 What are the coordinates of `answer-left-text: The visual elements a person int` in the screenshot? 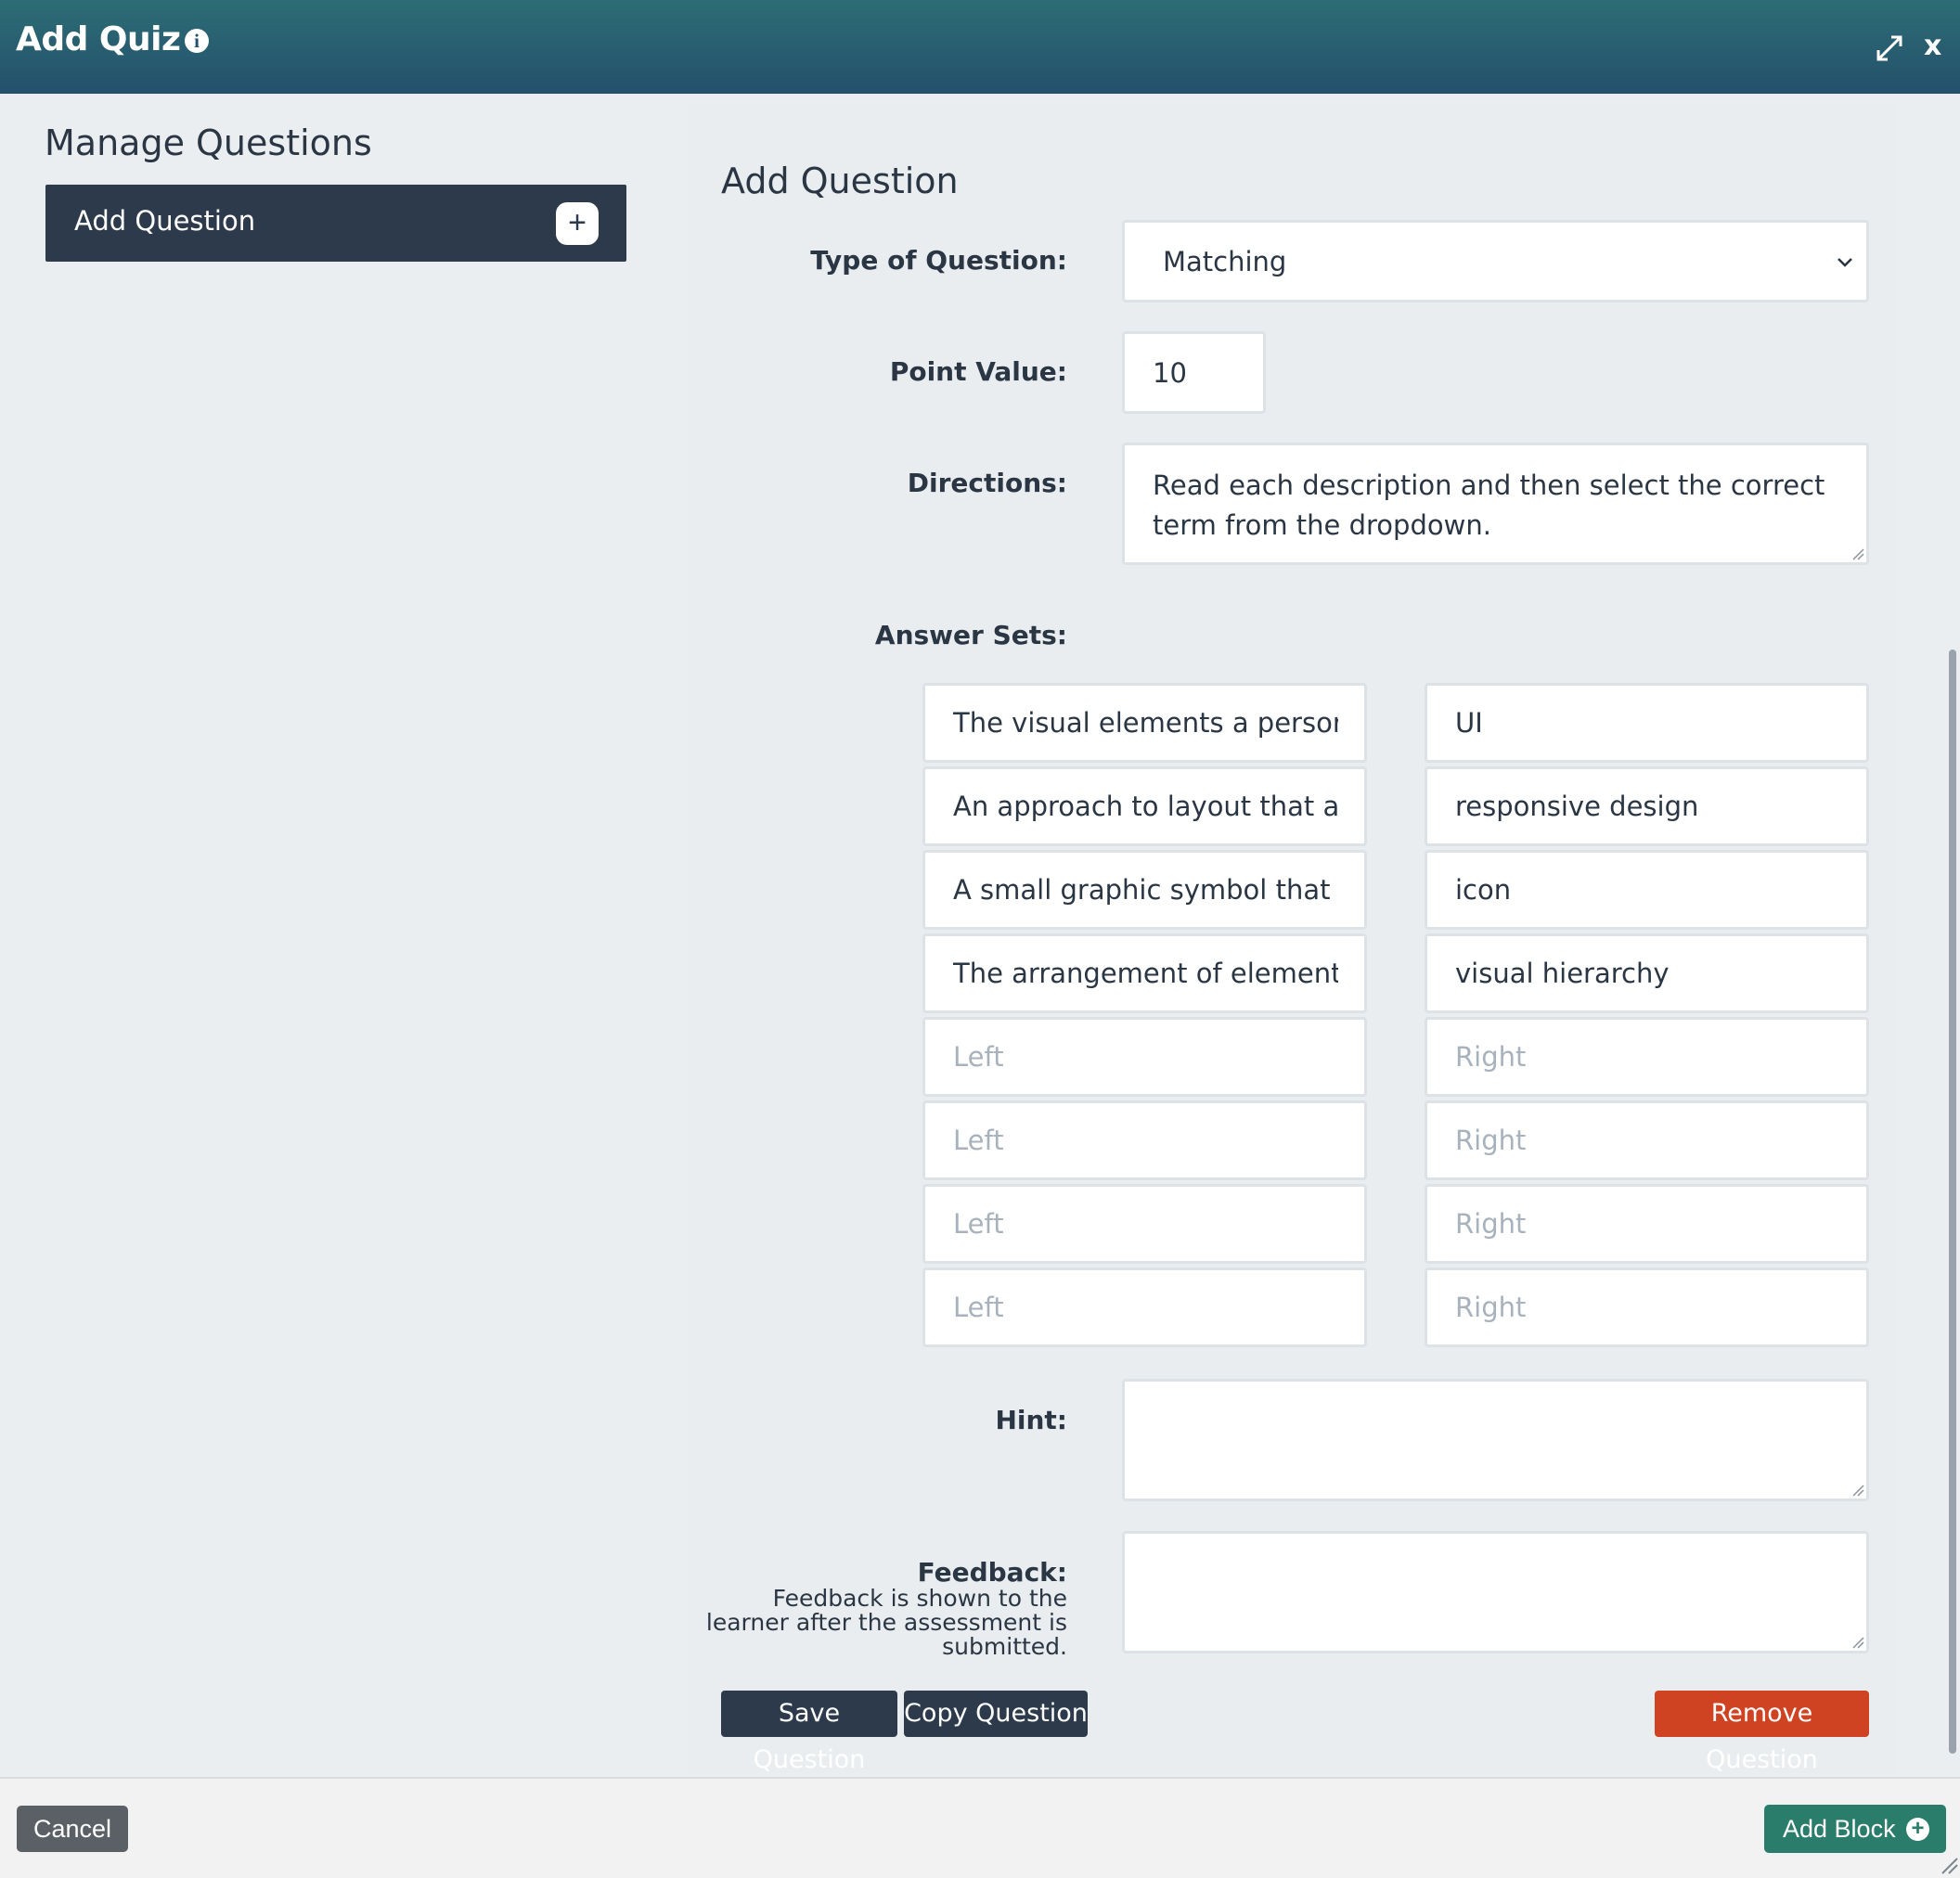 It's located at (1145, 723).